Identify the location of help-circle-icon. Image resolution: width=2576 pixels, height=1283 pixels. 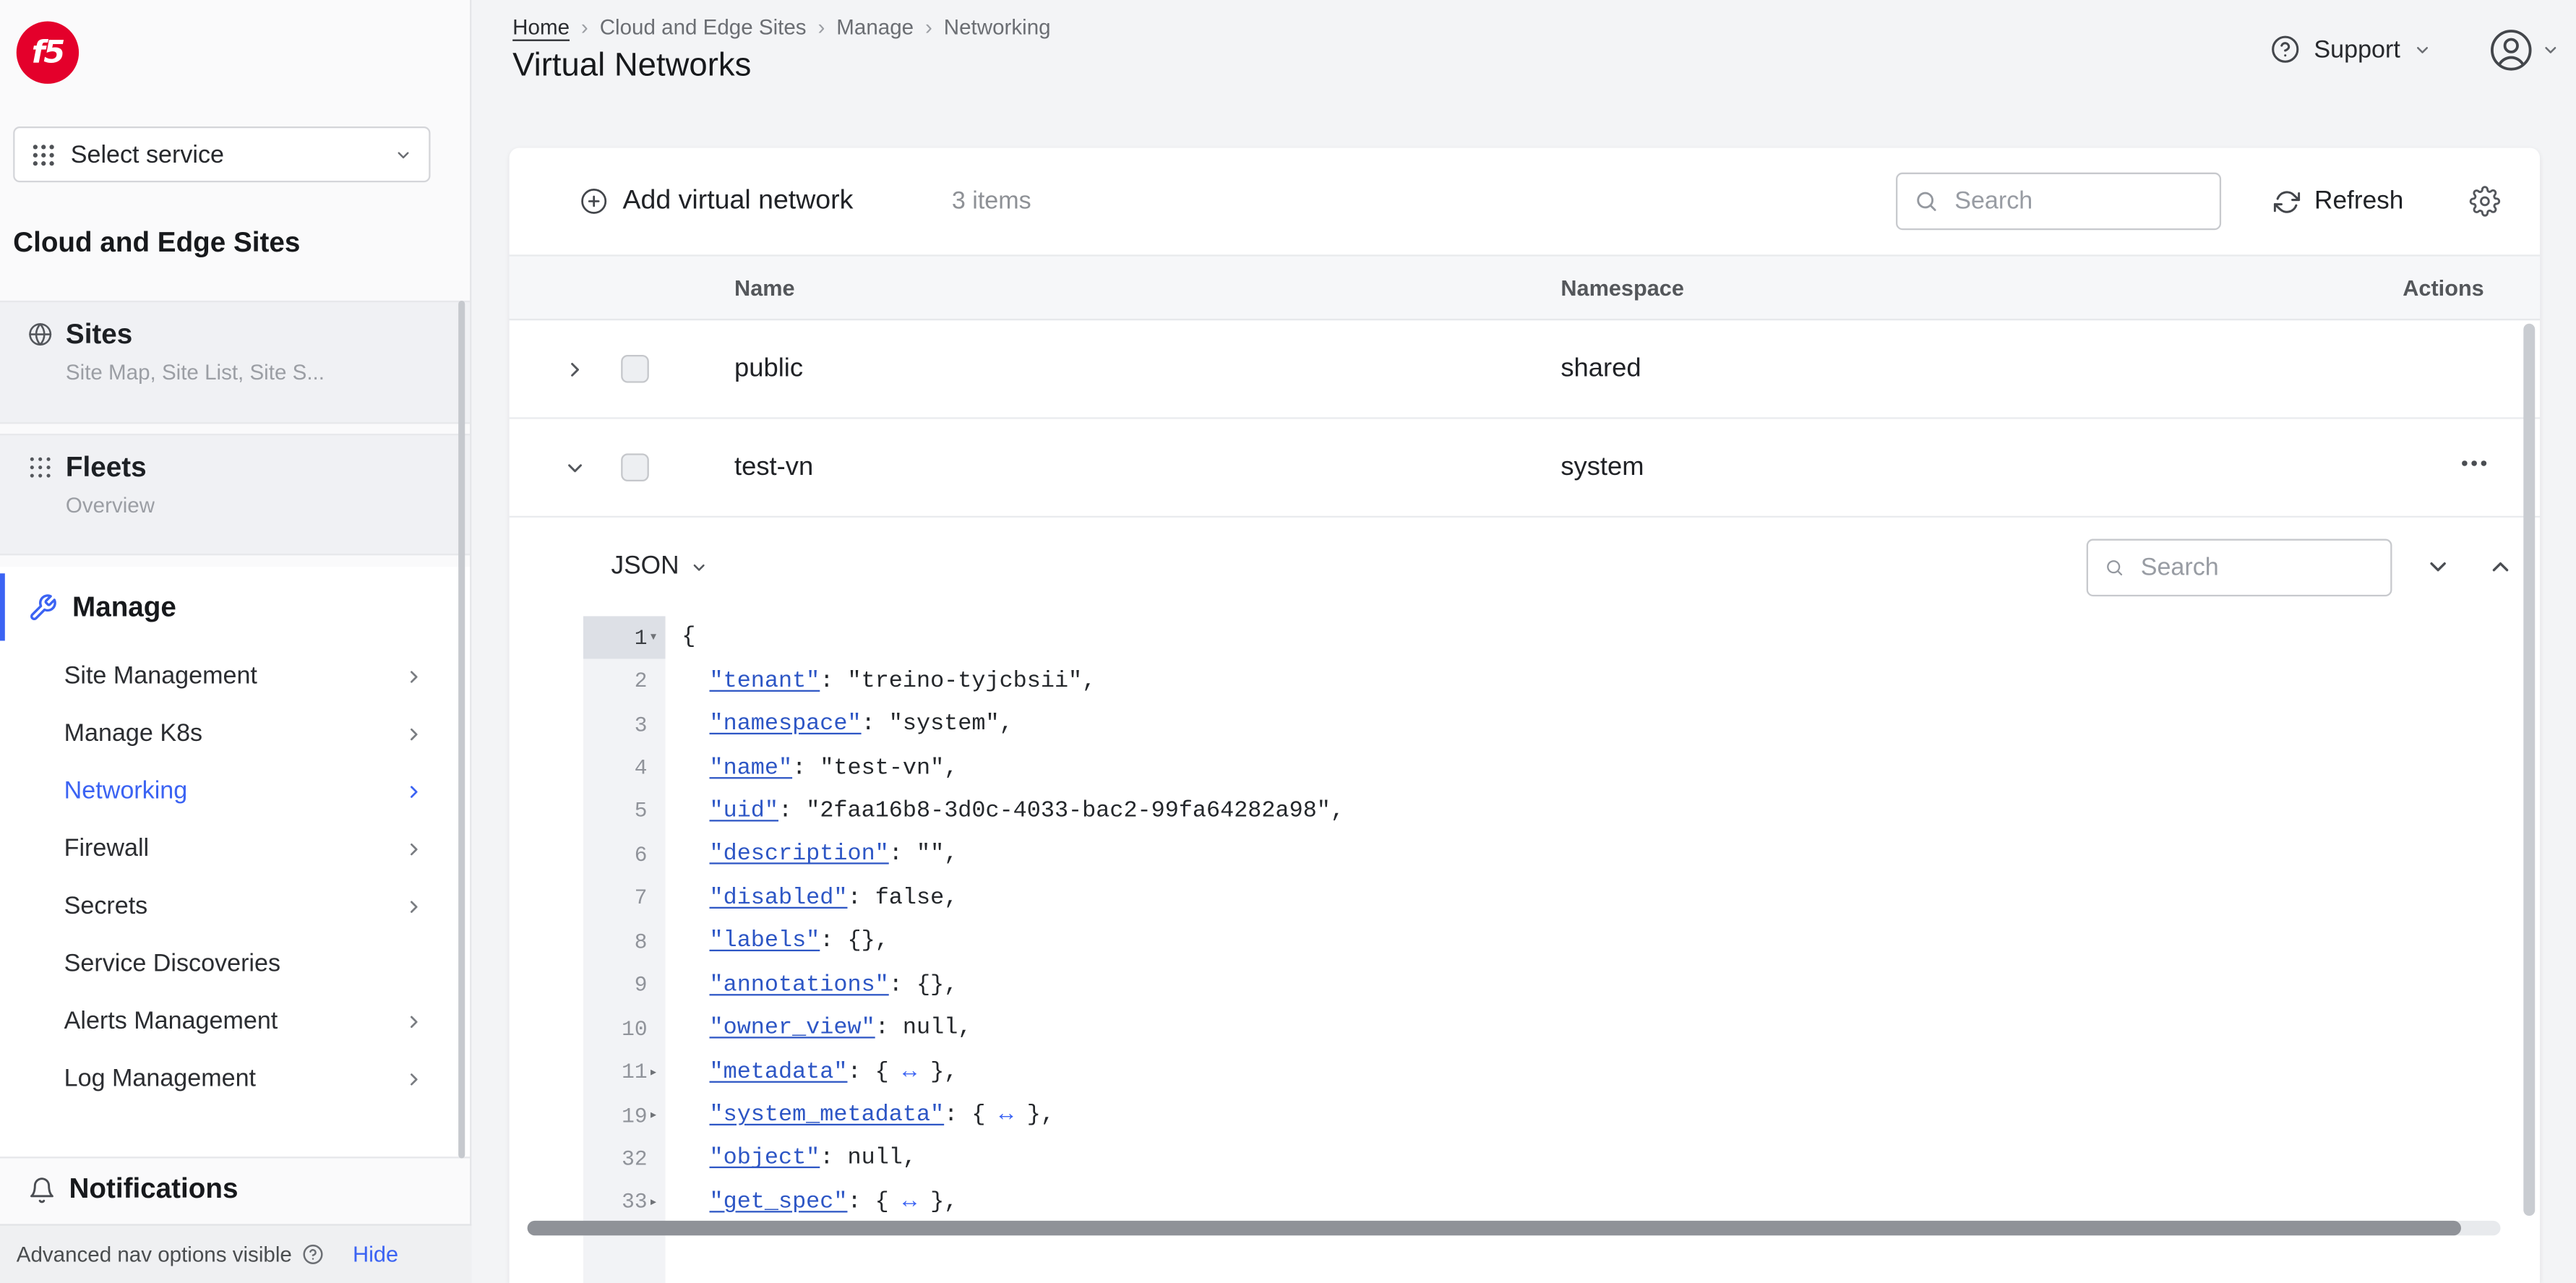
(312, 1255).